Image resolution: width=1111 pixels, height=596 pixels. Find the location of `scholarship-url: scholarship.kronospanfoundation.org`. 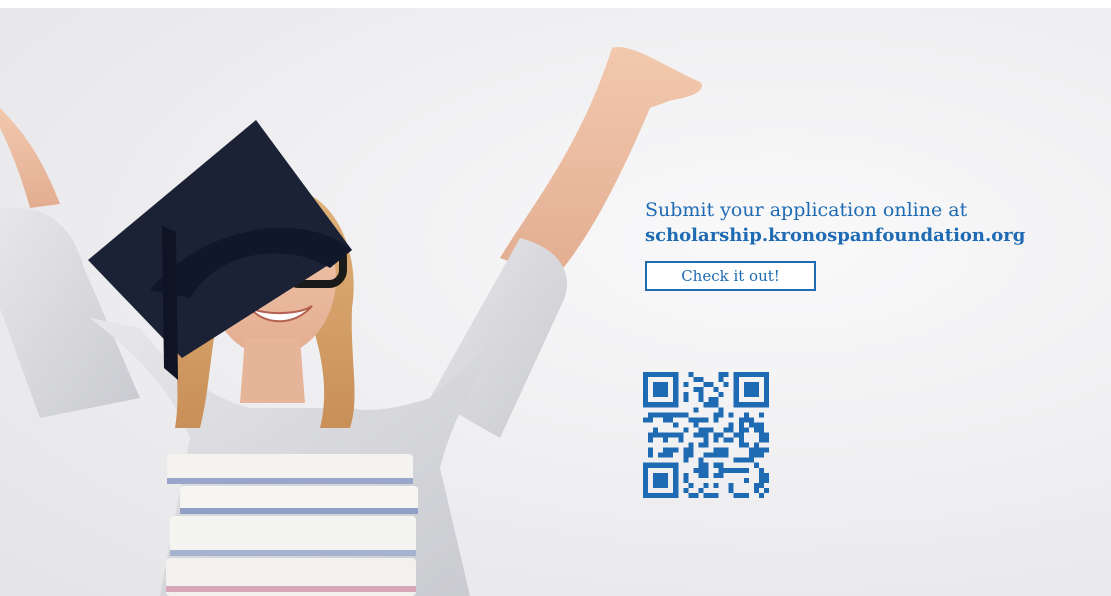

scholarship-url: scholarship.kronospanfoundation.org is located at coordinates (865, 236).